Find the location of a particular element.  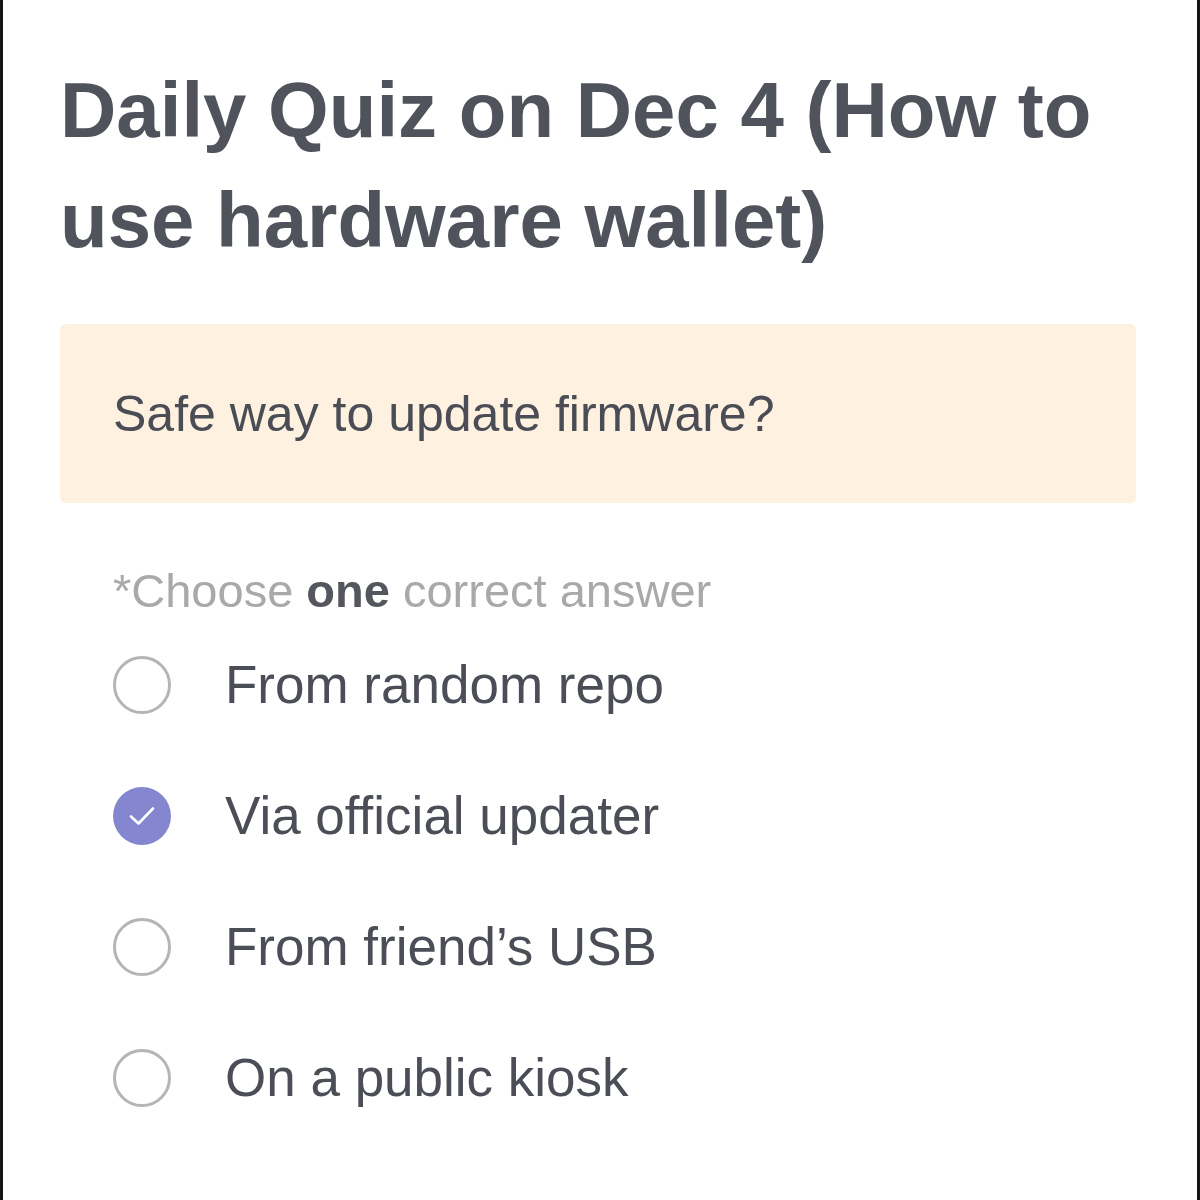

question-text: Safe way to update firmware? is located at coordinates (444, 414).